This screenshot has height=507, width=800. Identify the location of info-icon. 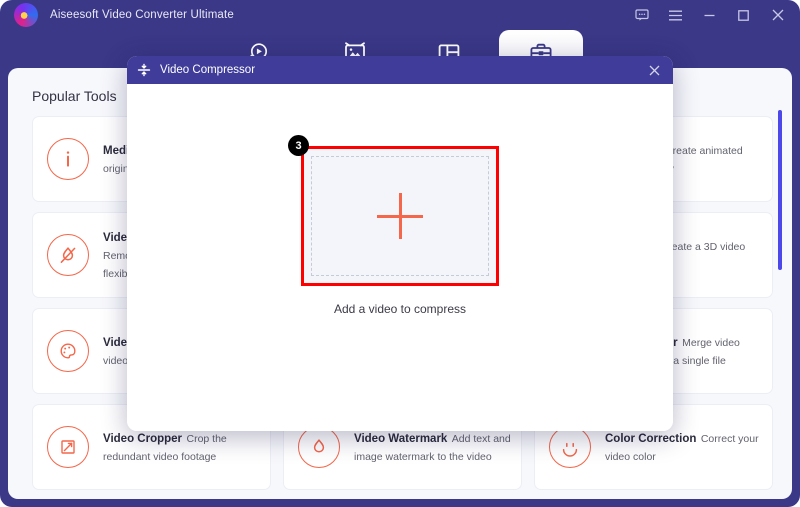
(68, 159).